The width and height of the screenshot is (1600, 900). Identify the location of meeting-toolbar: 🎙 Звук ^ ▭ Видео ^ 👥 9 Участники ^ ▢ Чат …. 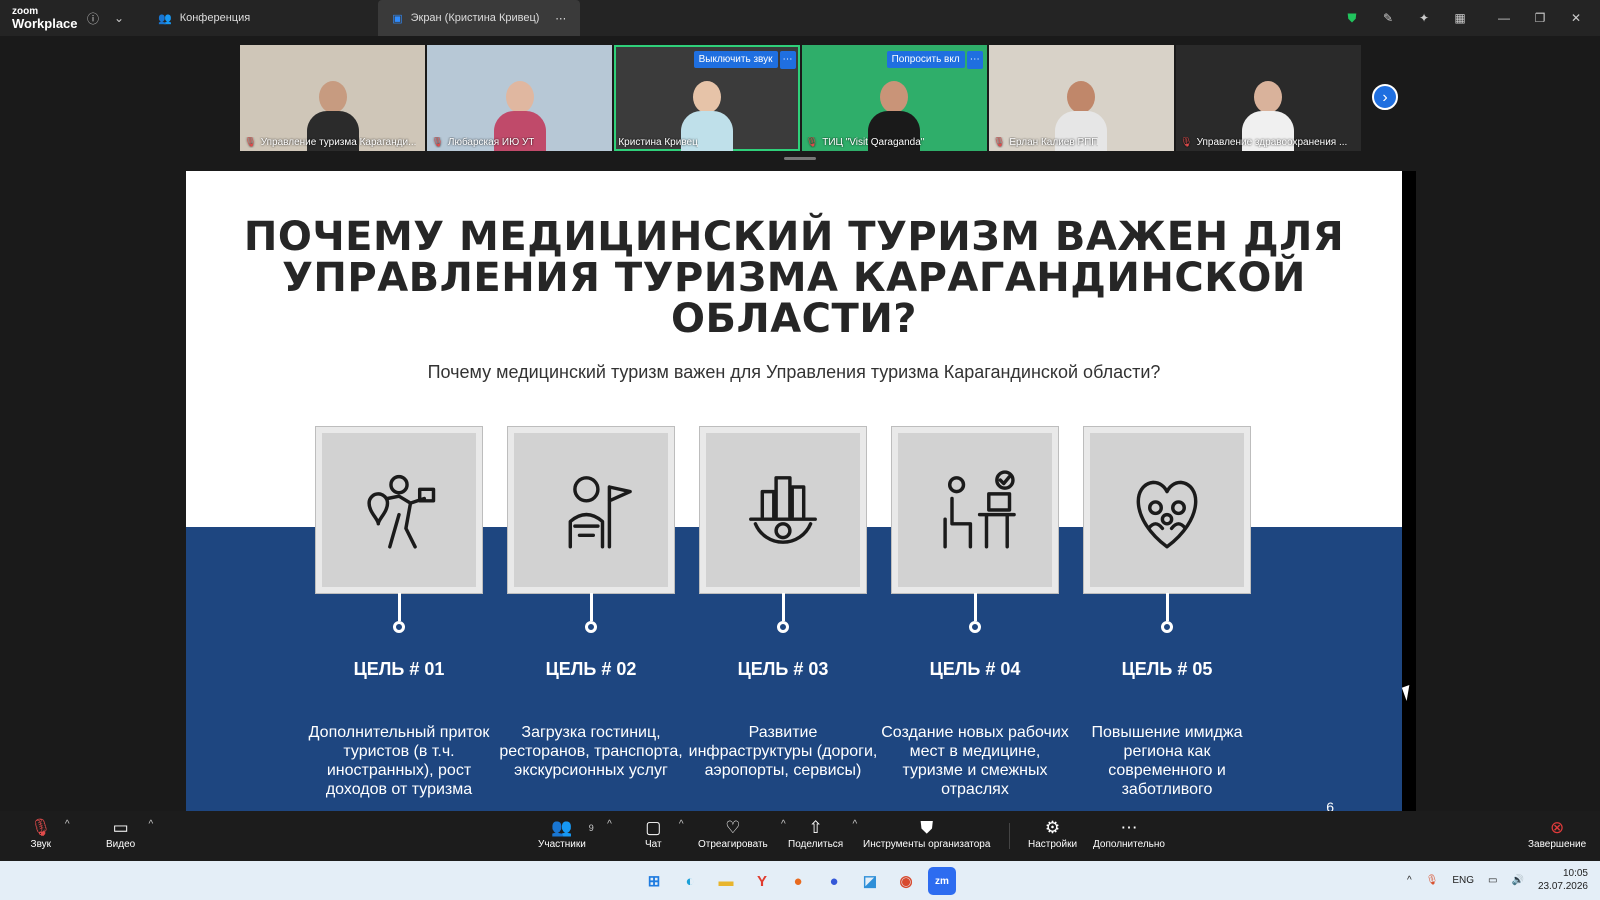
(800, 836).